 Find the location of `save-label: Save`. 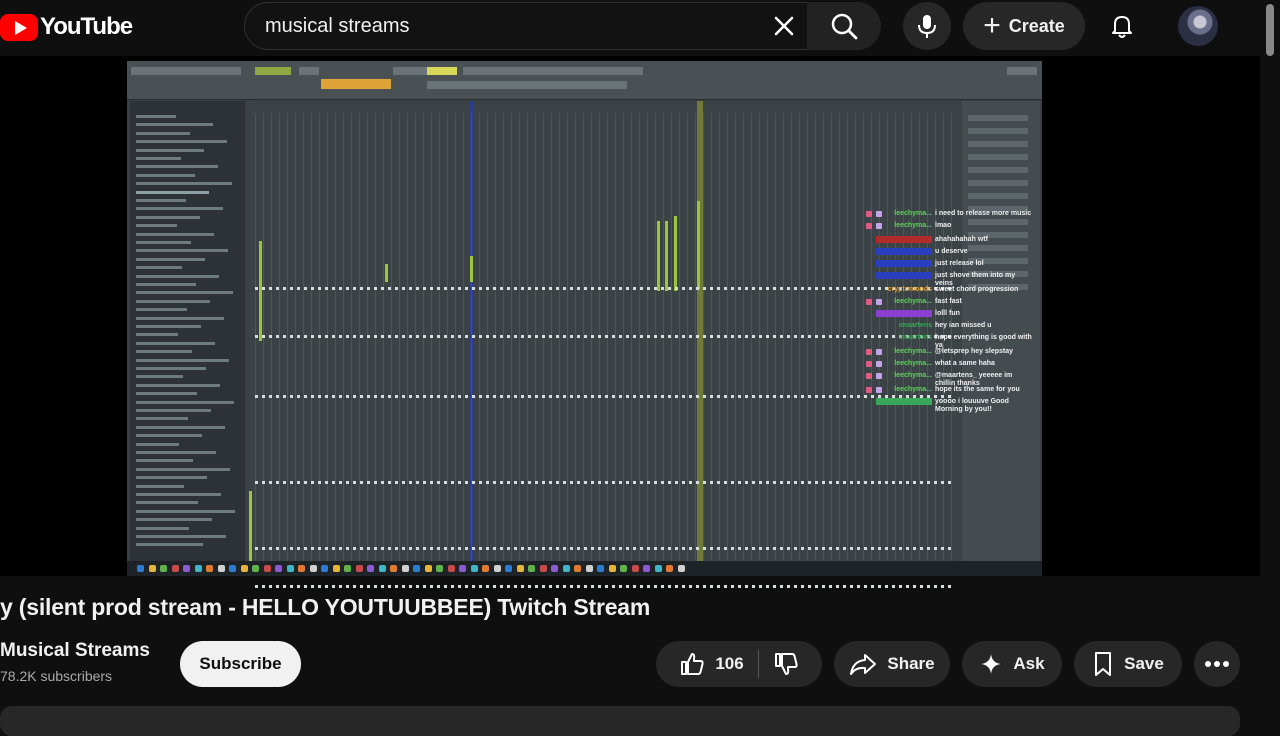

save-label: Save is located at coordinates (1144, 663).